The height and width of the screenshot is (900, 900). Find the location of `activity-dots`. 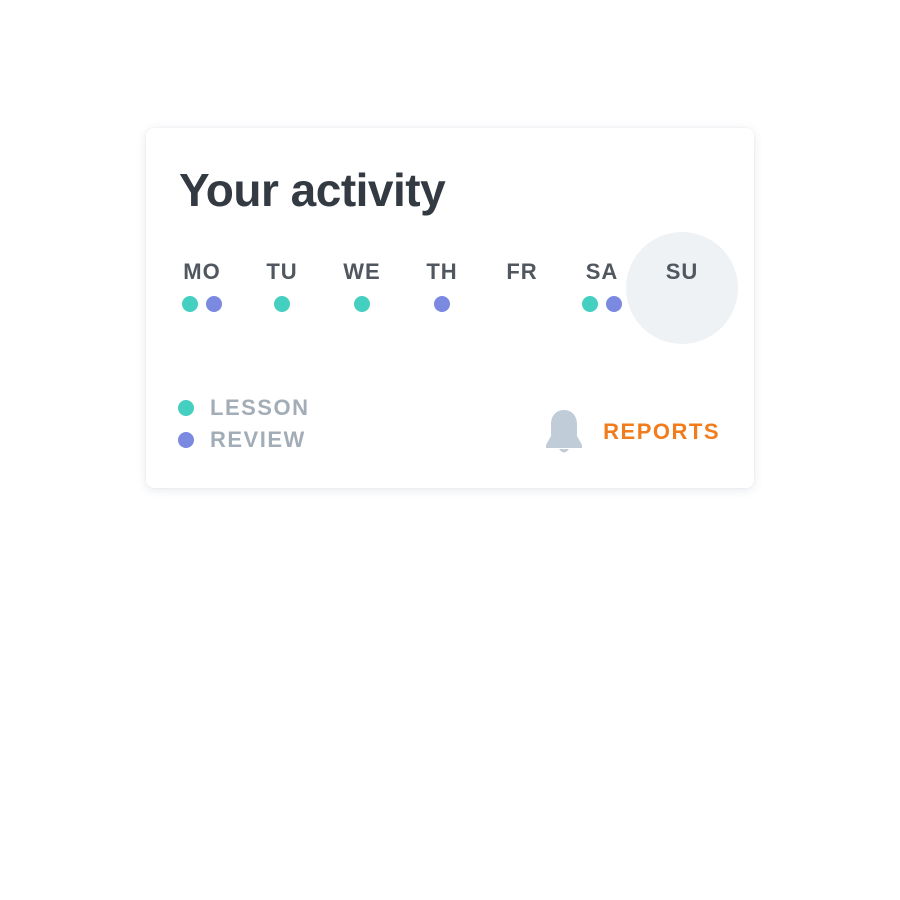

activity-dots is located at coordinates (682, 304).